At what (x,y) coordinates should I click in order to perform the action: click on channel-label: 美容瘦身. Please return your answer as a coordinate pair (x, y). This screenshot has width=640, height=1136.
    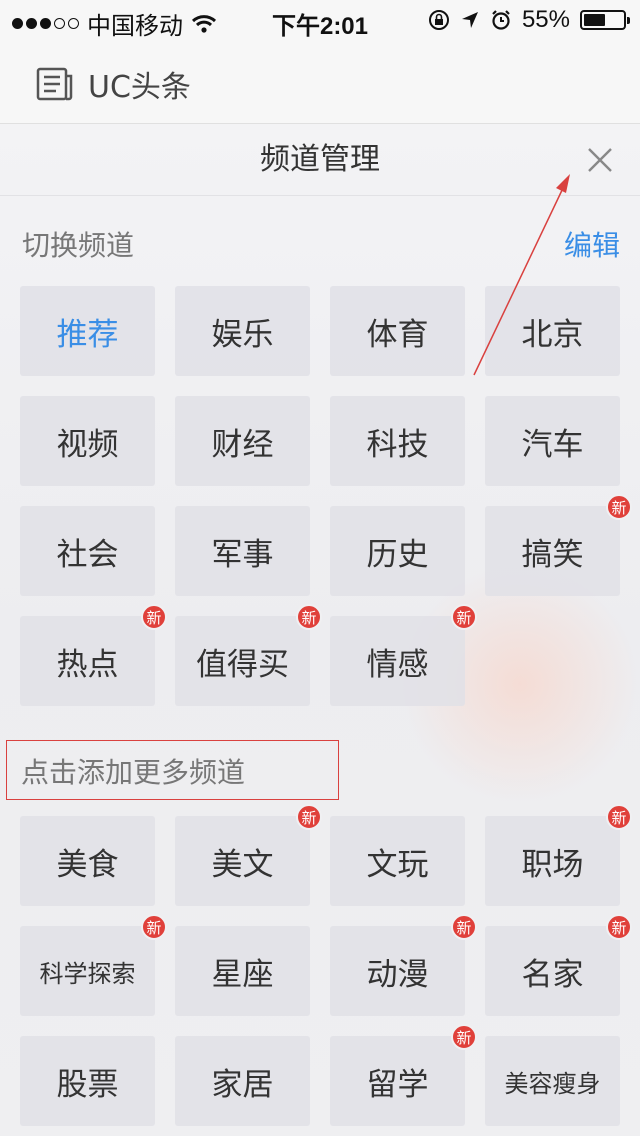
    Looking at the image, I should click on (552, 1083).